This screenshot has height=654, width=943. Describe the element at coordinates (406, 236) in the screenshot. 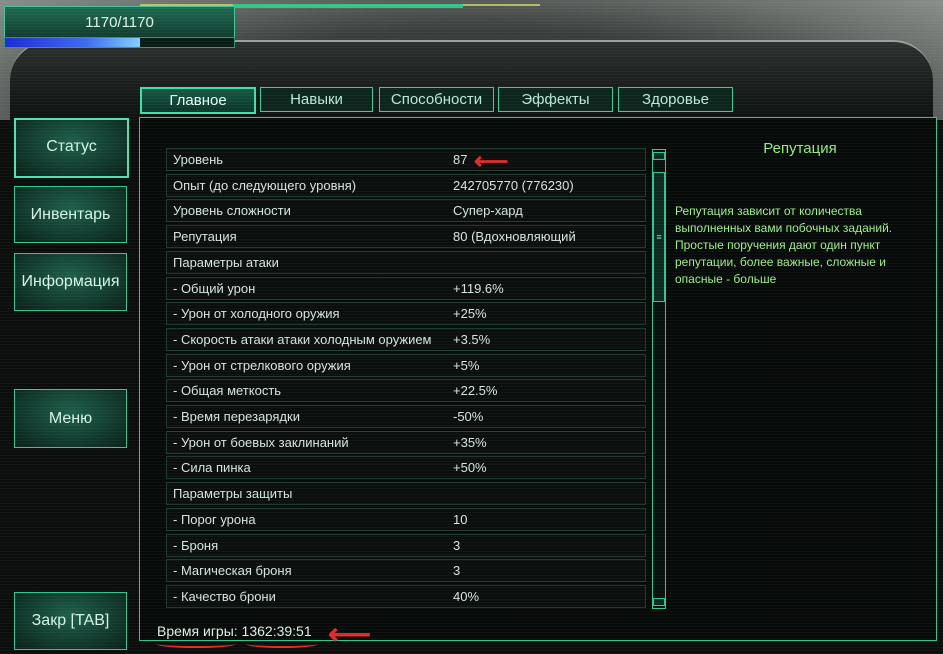

I see `stat-row: Репутация 80 (Вдохновляющий` at that location.